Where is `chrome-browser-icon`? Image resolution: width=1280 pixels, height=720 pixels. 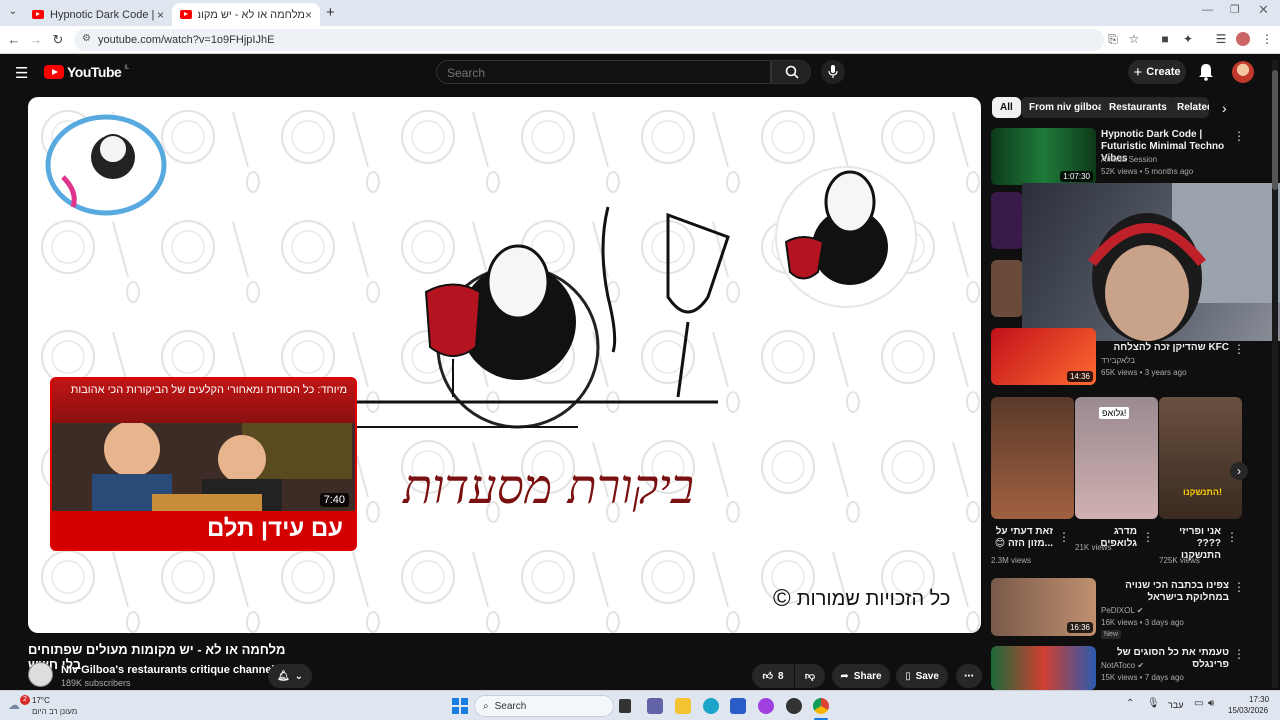
chrome-browser-icon is located at coordinates (821, 706).